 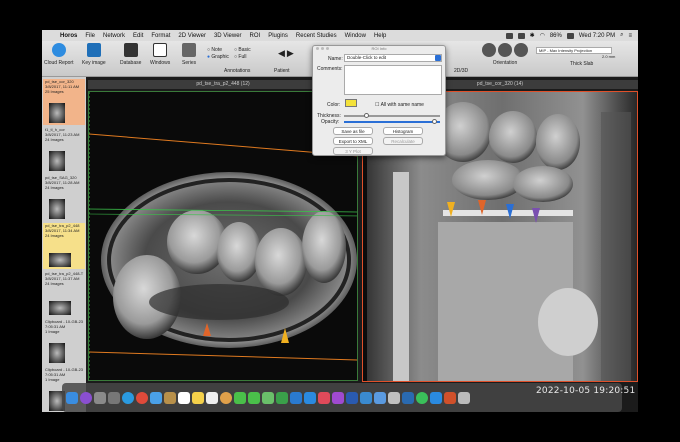 What do you see at coordinates (403, 141) in the screenshot?
I see `recalculate-button: Recalculate` at bounding box center [403, 141].